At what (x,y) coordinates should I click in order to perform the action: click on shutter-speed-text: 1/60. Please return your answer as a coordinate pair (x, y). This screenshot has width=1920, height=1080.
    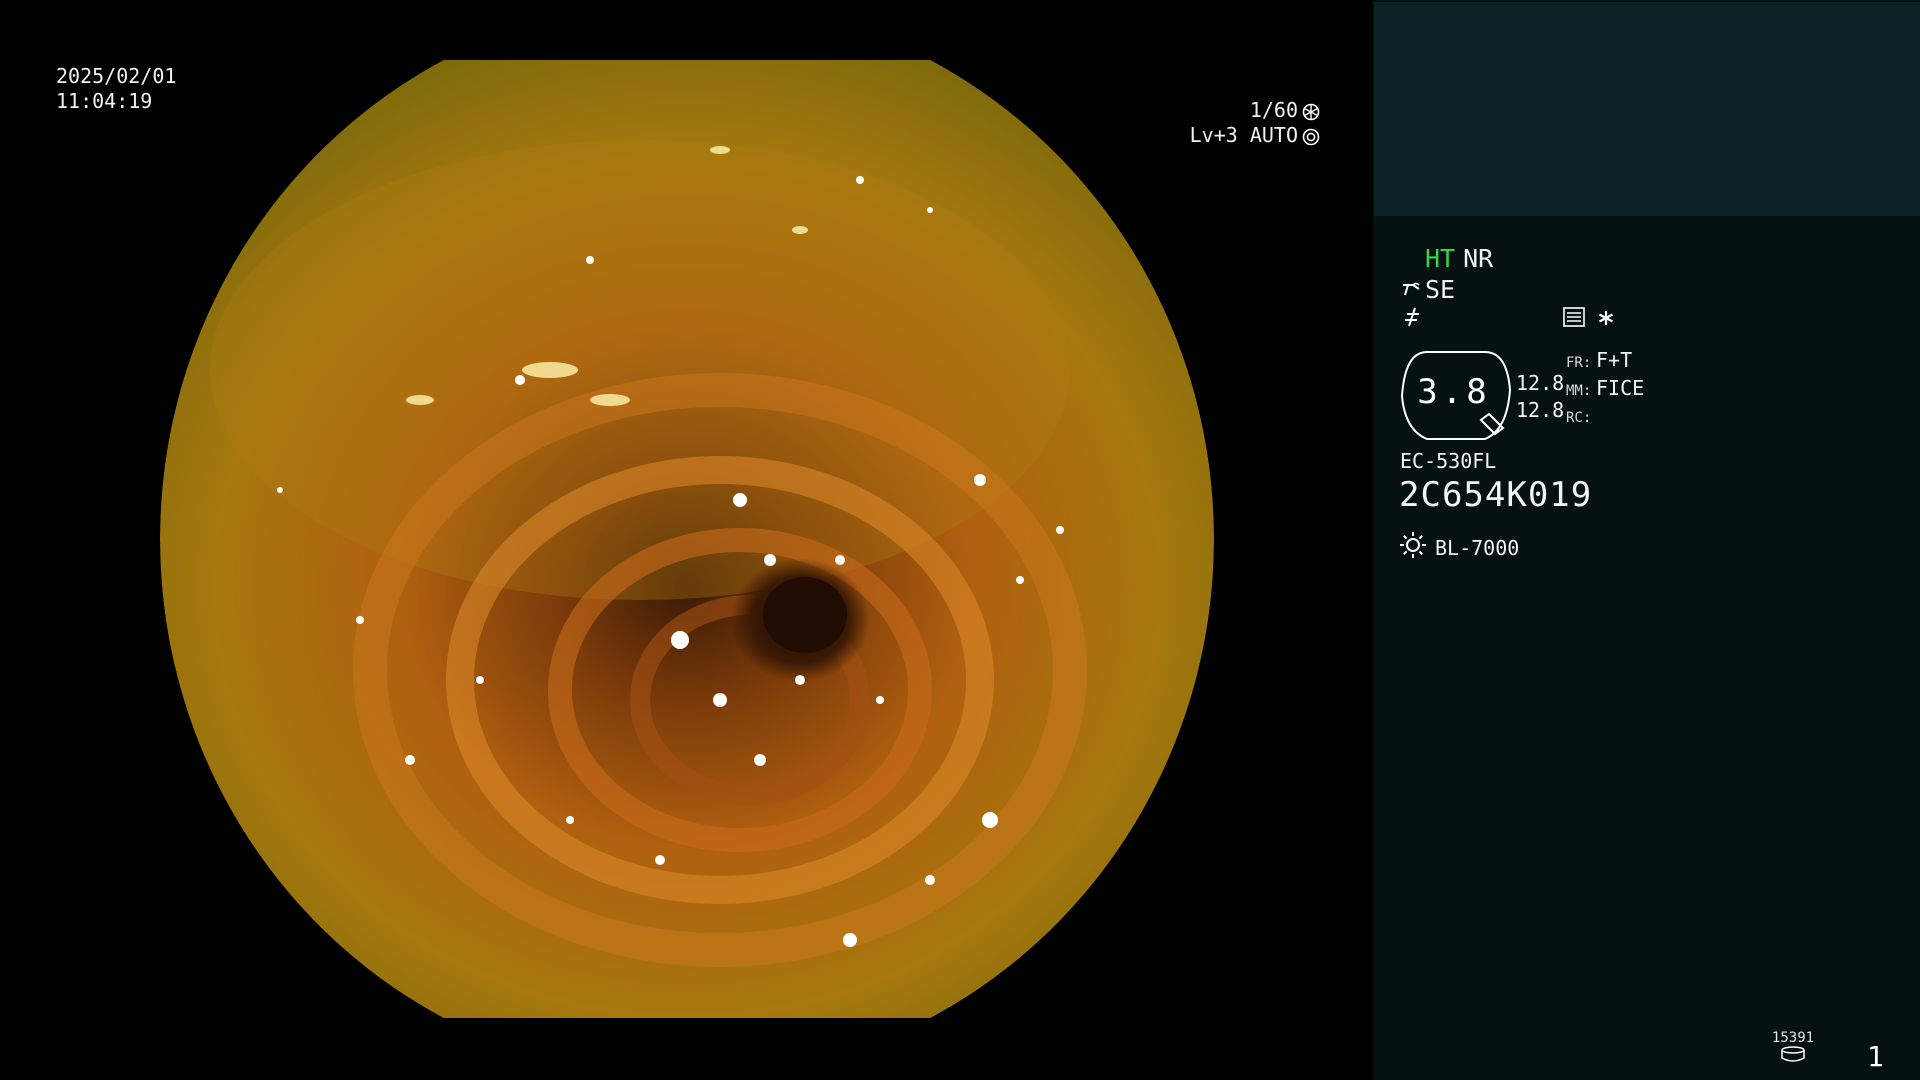
    Looking at the image, I should click on (1273, 110).